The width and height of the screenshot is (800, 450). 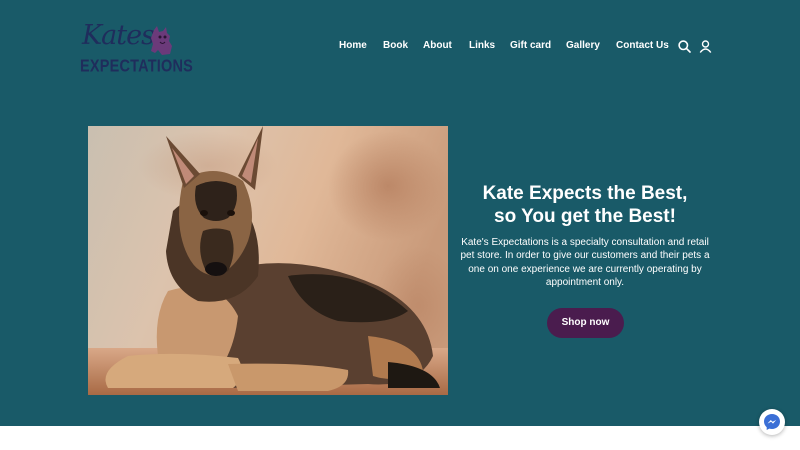 I want to click on hero-title-line1: Kate Expects the Best,, so click(x=585, y=193).